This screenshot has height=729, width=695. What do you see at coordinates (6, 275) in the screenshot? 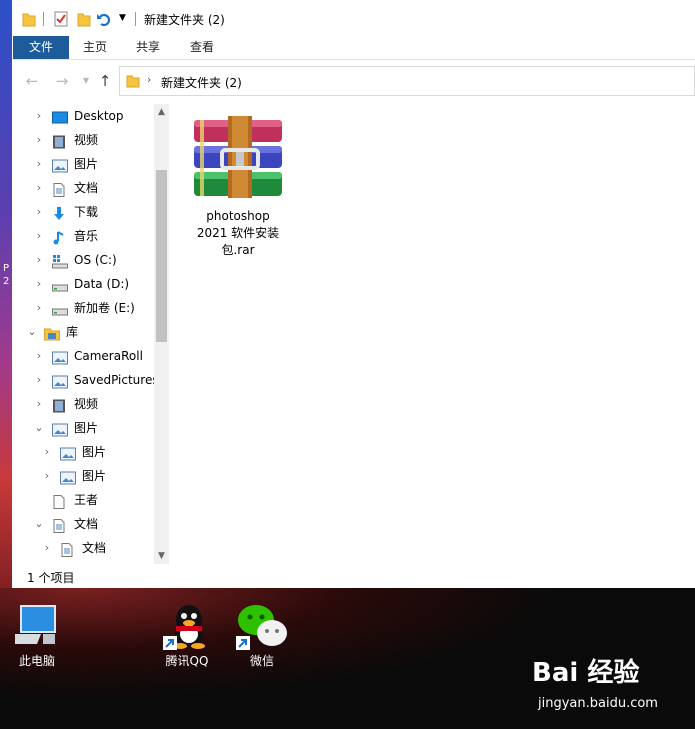
I see `desktop-peek-text: P 2` at bounding box center [6, 275].